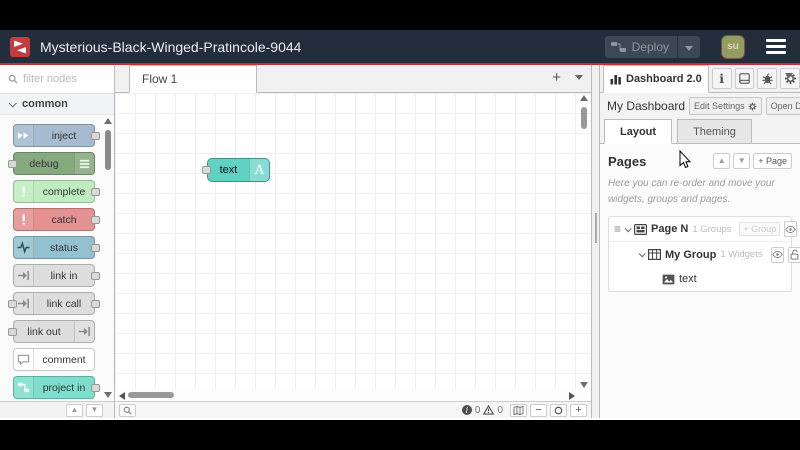  I want to click on tree-row-widget-text: text, so click(700, 279).